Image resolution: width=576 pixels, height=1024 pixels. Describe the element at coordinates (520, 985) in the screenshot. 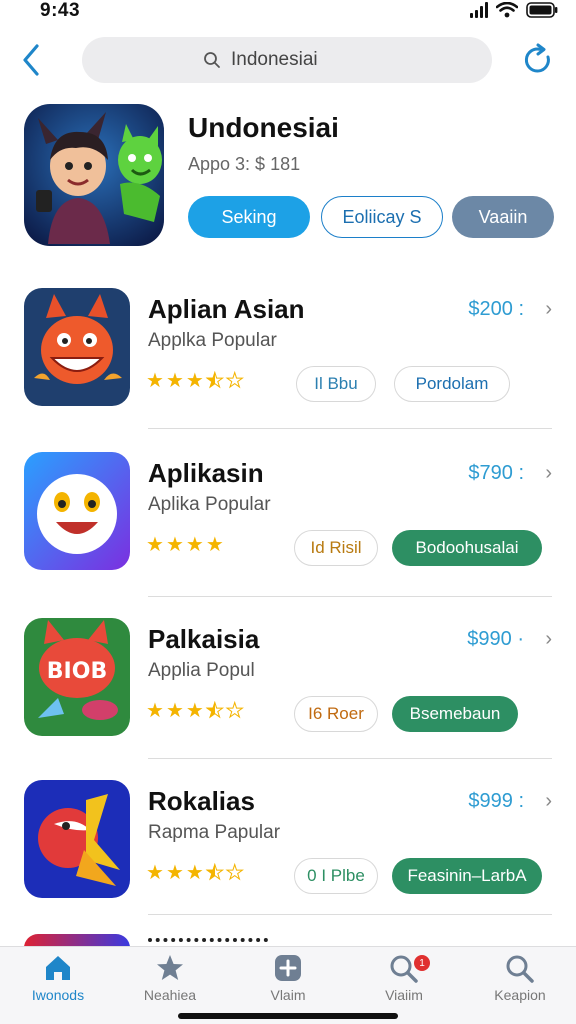

I see `tab-search: Keapion` at that location.